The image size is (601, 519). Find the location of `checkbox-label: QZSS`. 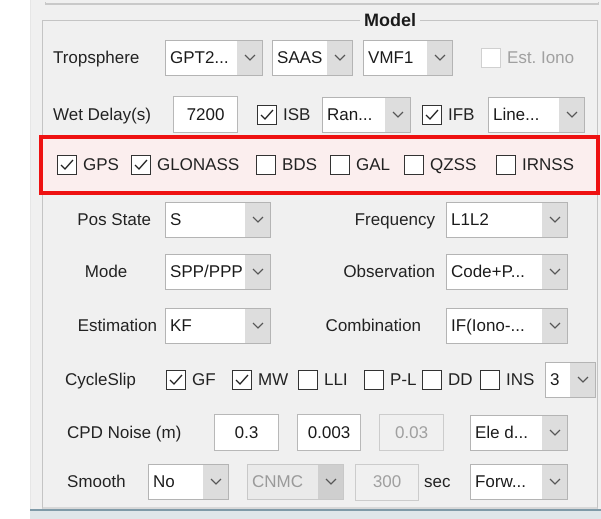

checkbox-label: QZSS is located at coordinates (453, 165).